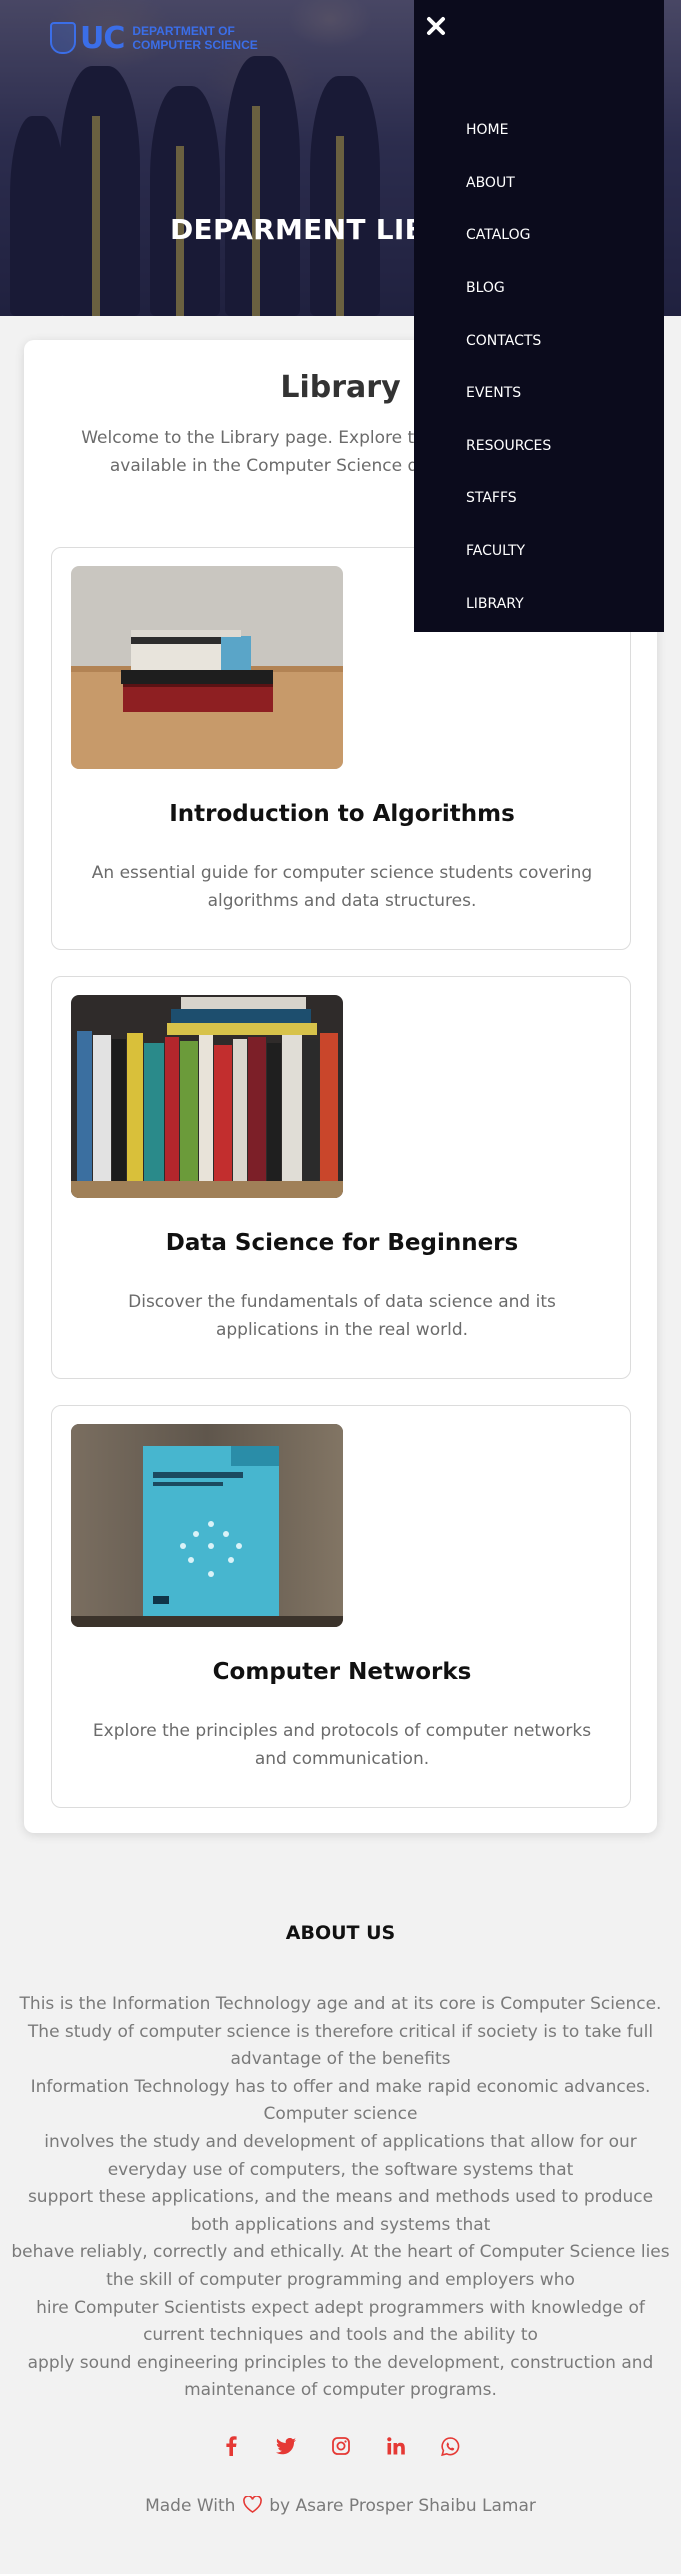 This screenshot has height=2574, width=681. Describe the element at coordinates (396, 2446) in the screenshot. I see `linkedin-icon` at that location.